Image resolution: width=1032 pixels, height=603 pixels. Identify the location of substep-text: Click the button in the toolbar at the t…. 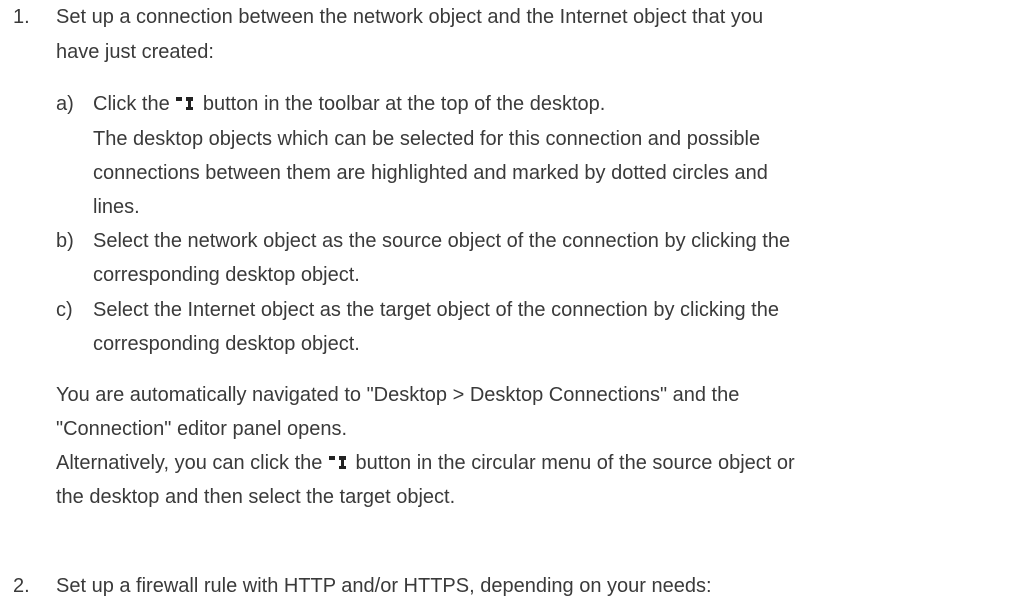
(349, 104).